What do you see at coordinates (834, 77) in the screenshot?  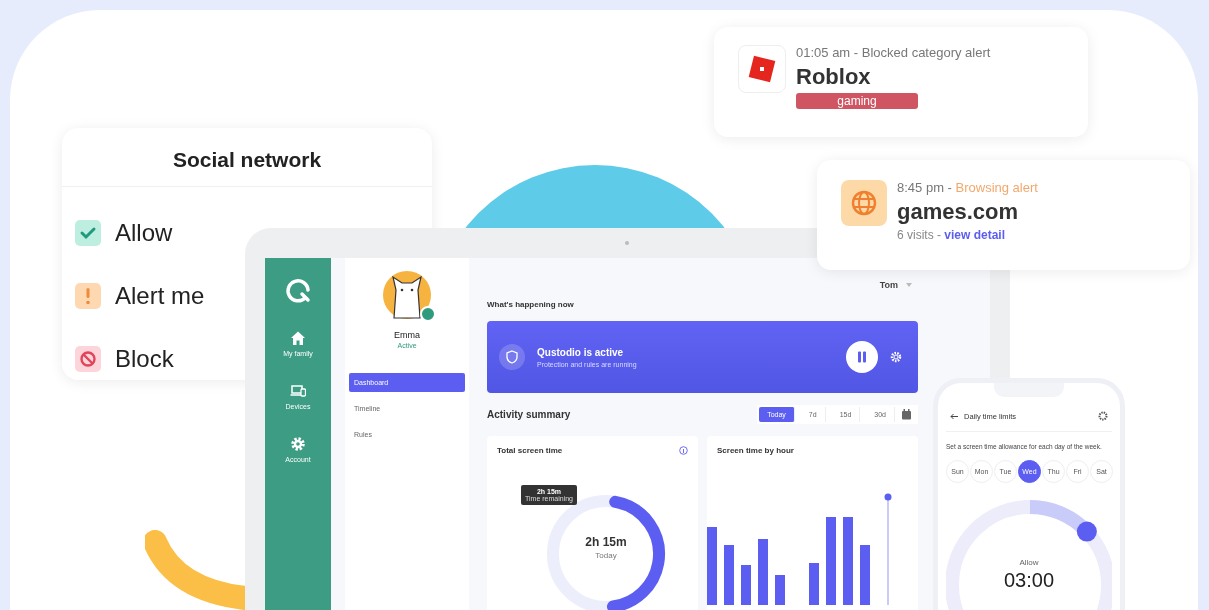 I see `alert-title: Roblox` at bounding box center [834, 77].